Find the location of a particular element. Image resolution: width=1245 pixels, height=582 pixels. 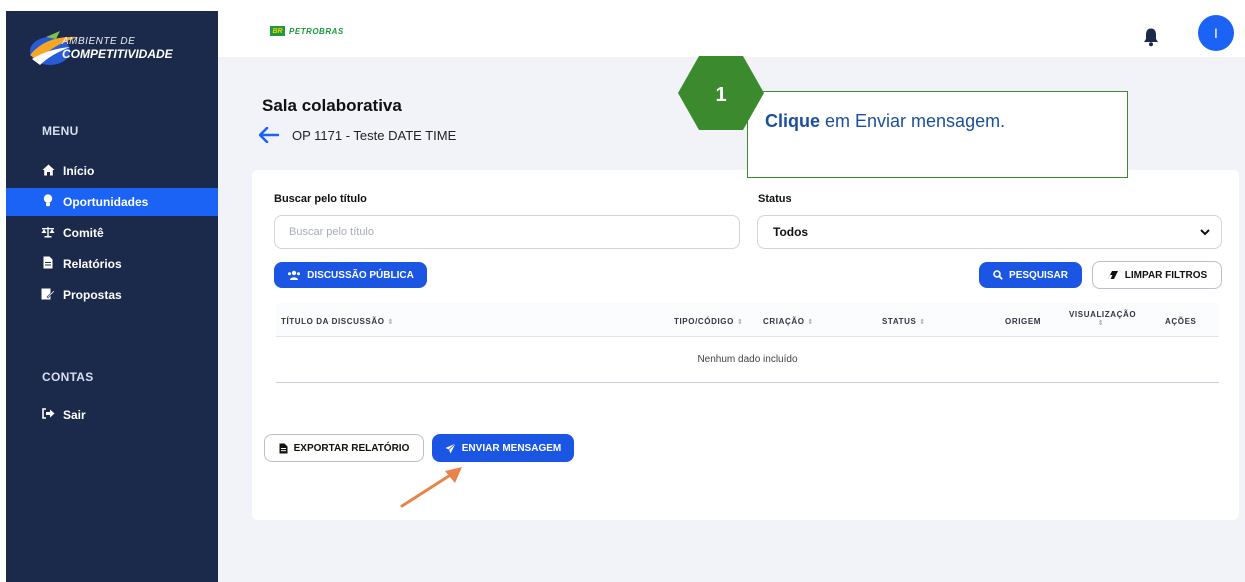

sidebar-item-label: Oportunidades is located at coordinates (106, 202).